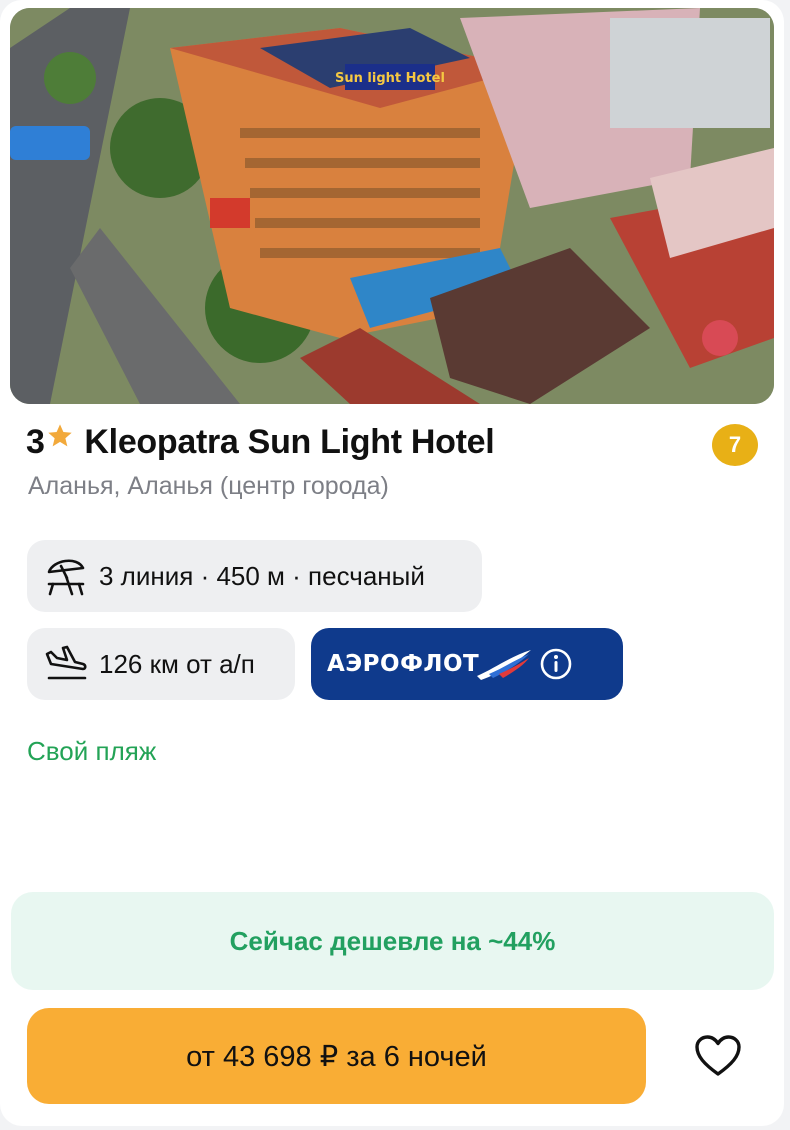 This screenshot has width=790, height=1130. I want to click on plane-landing-icon, so click(66, 662).